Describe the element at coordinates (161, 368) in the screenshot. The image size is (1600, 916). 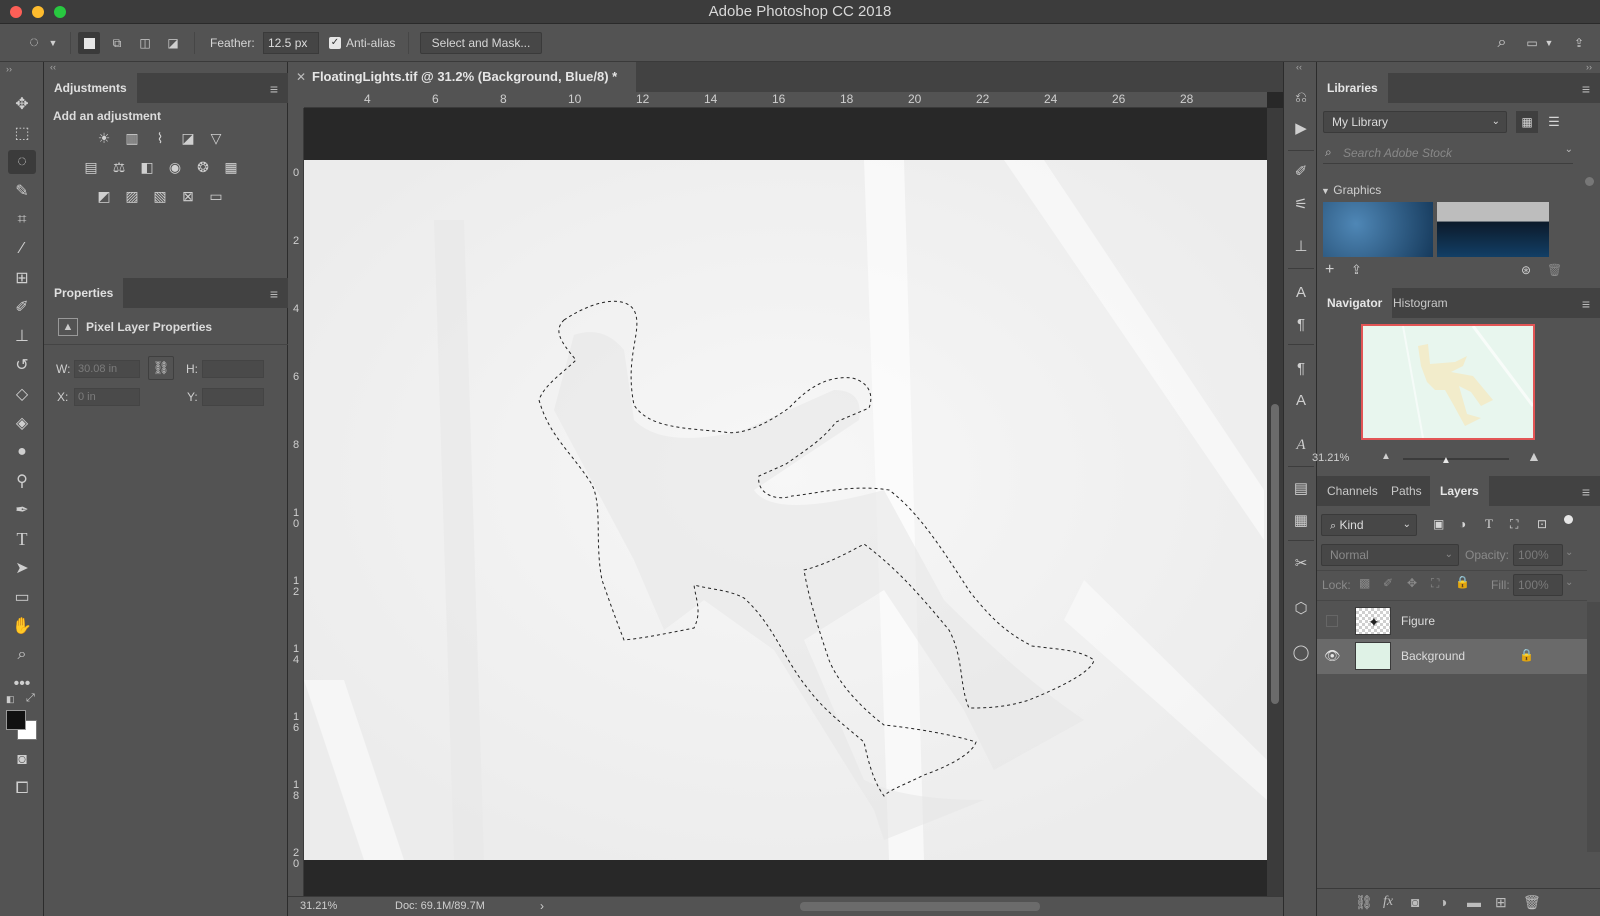
I see `link-icon: ⛓` at that location.